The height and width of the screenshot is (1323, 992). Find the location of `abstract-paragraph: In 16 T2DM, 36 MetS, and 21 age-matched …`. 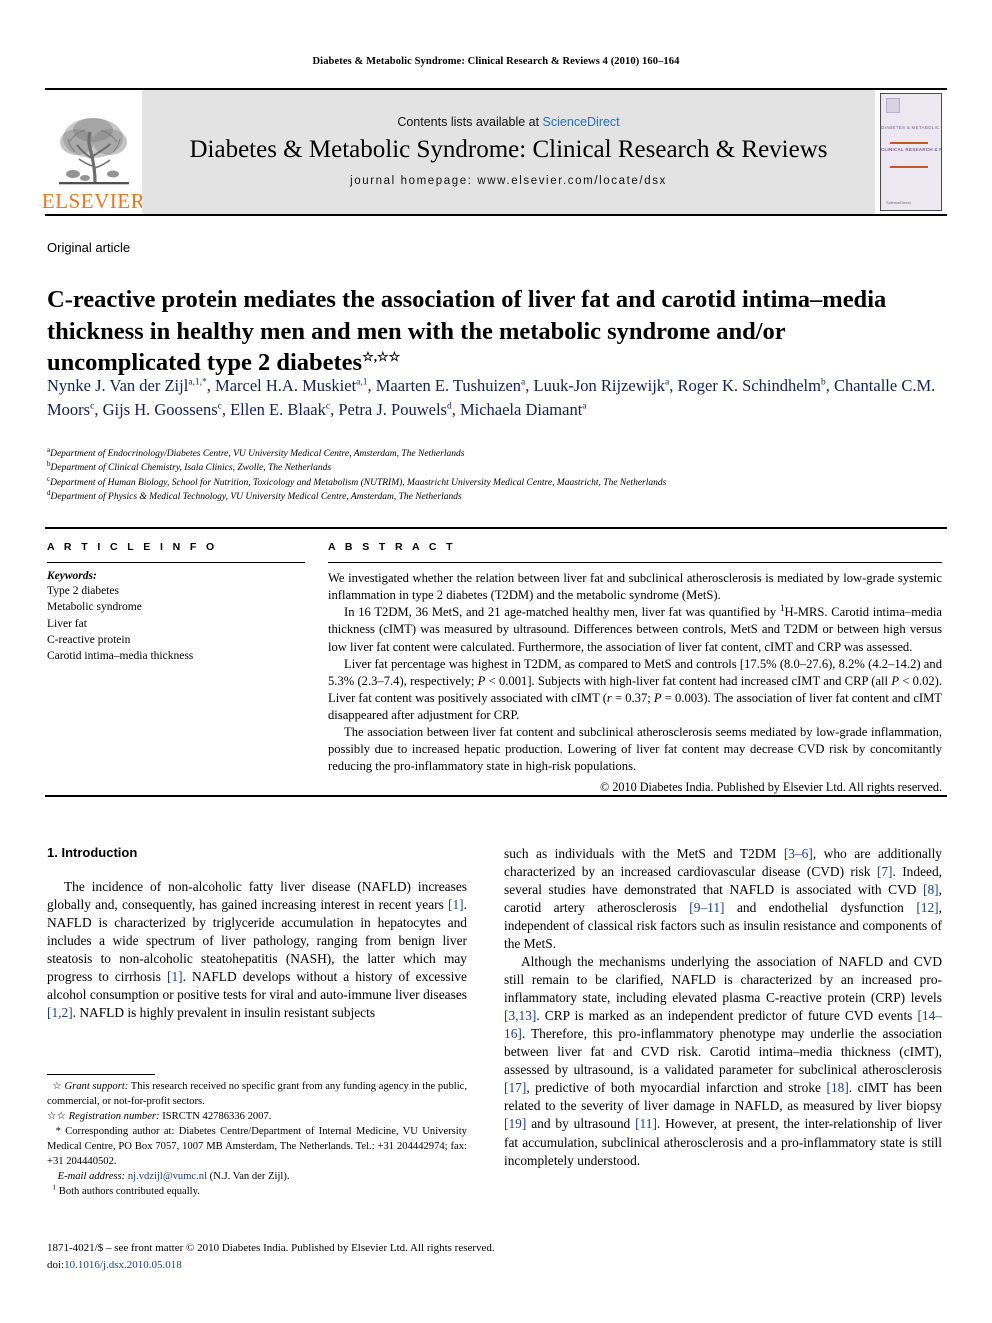

abstract-paragraph: In 16 T2DM, 36 MetS, and 21 age-matched … is located at coordinates (635, 628).